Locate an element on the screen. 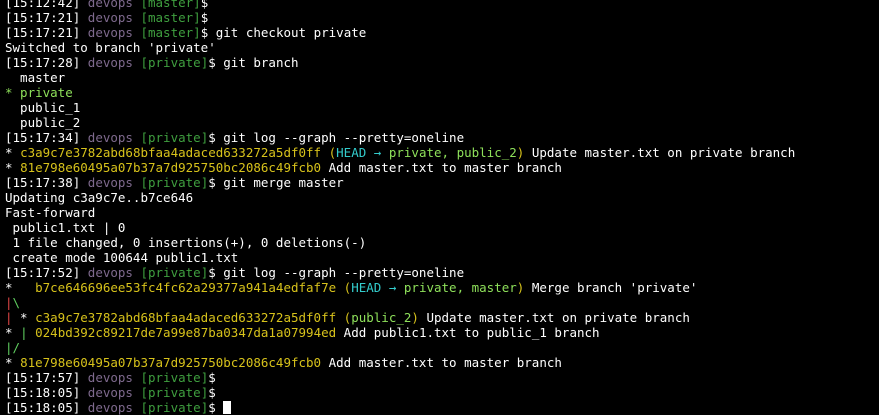 This screenshot has height=415, width=879. prompt-command: $ git log --graph --pretty=oneline is located at coordinates (336, 137).